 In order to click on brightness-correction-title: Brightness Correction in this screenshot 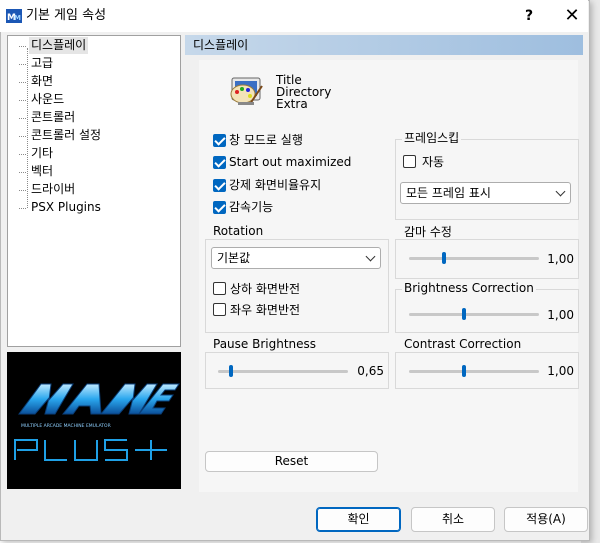, I will do `click(469, 288)`.